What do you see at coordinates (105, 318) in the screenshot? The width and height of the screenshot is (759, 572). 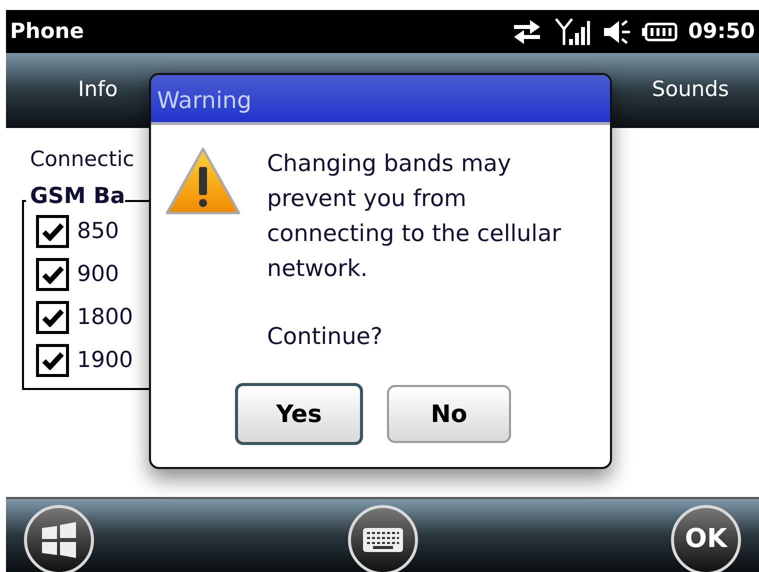 I see `band-label: 1800` at bounding box center [105, 318].